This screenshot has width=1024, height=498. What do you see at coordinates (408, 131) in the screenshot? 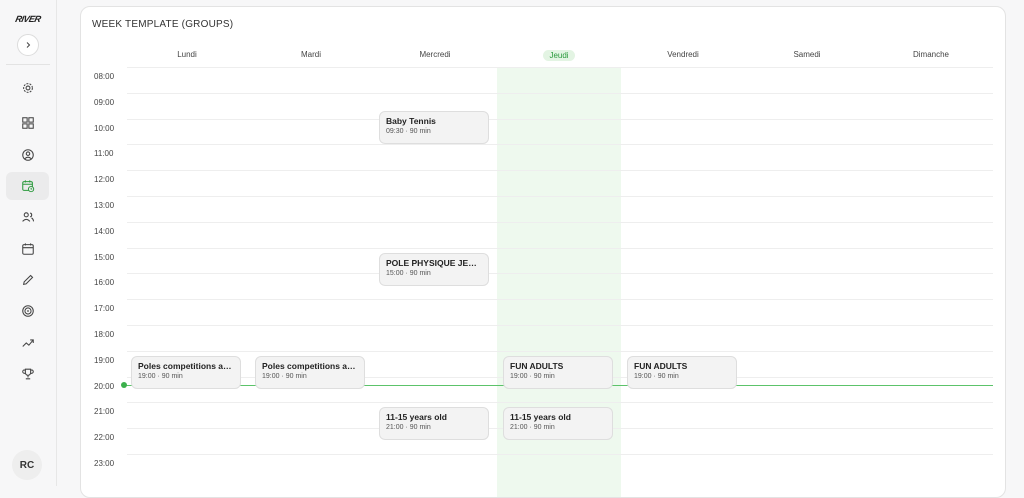
I see `event-time: 09:30 · 90 min` at bounding box center [408, 131].